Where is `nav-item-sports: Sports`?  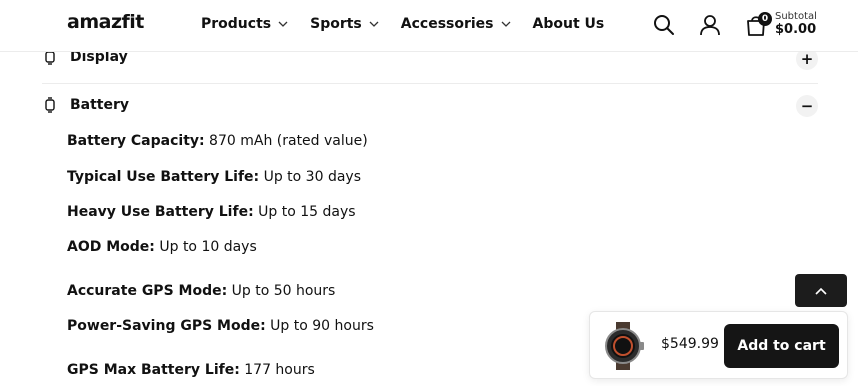 nav-item-sports: Sports is located at coordinates (344, 24).